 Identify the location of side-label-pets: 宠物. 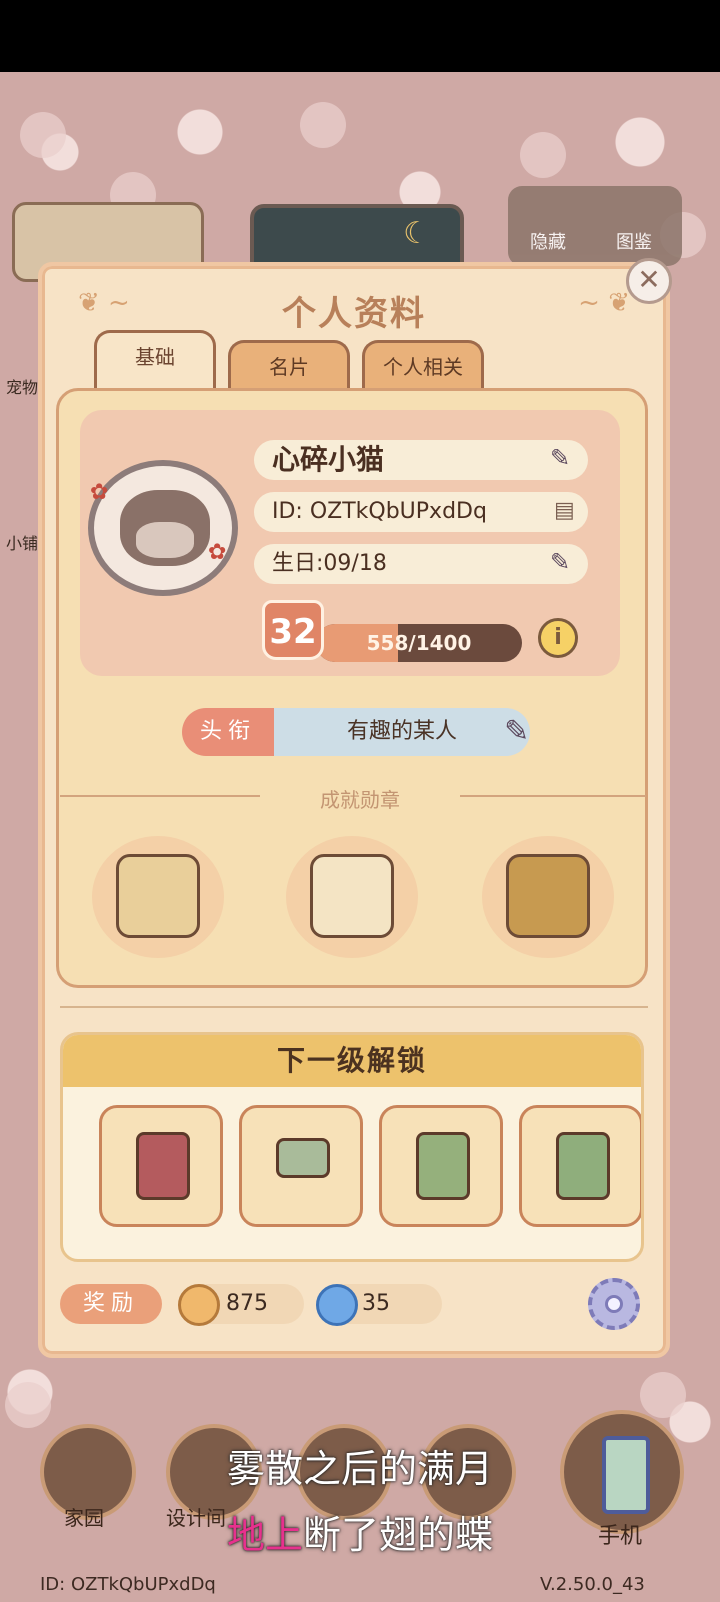
(22, 386).